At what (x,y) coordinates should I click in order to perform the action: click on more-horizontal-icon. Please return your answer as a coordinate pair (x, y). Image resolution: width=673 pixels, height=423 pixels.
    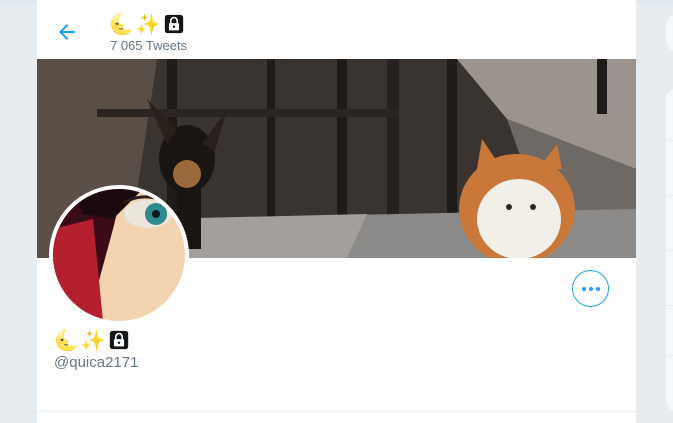
    Looking at the image, I should click on (590, 288).